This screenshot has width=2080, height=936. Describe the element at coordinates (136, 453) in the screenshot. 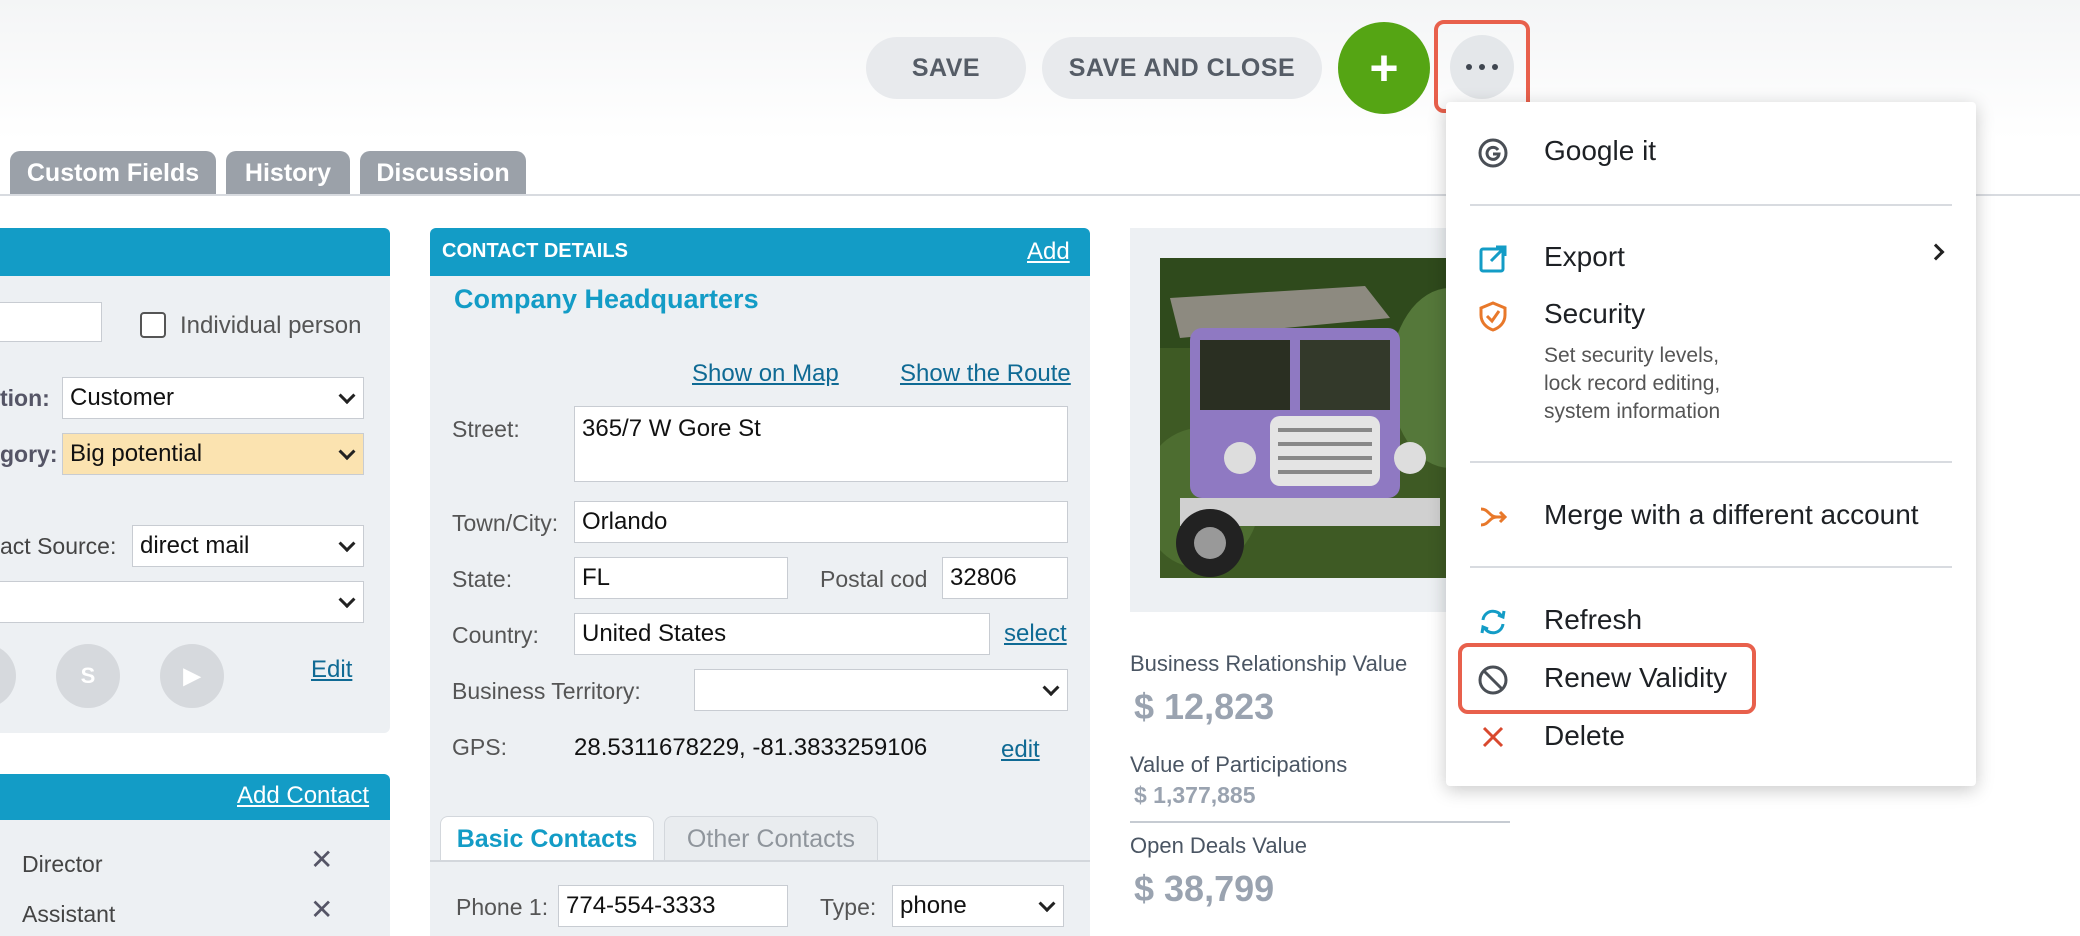

I see `category-value: Big potential` at that location.